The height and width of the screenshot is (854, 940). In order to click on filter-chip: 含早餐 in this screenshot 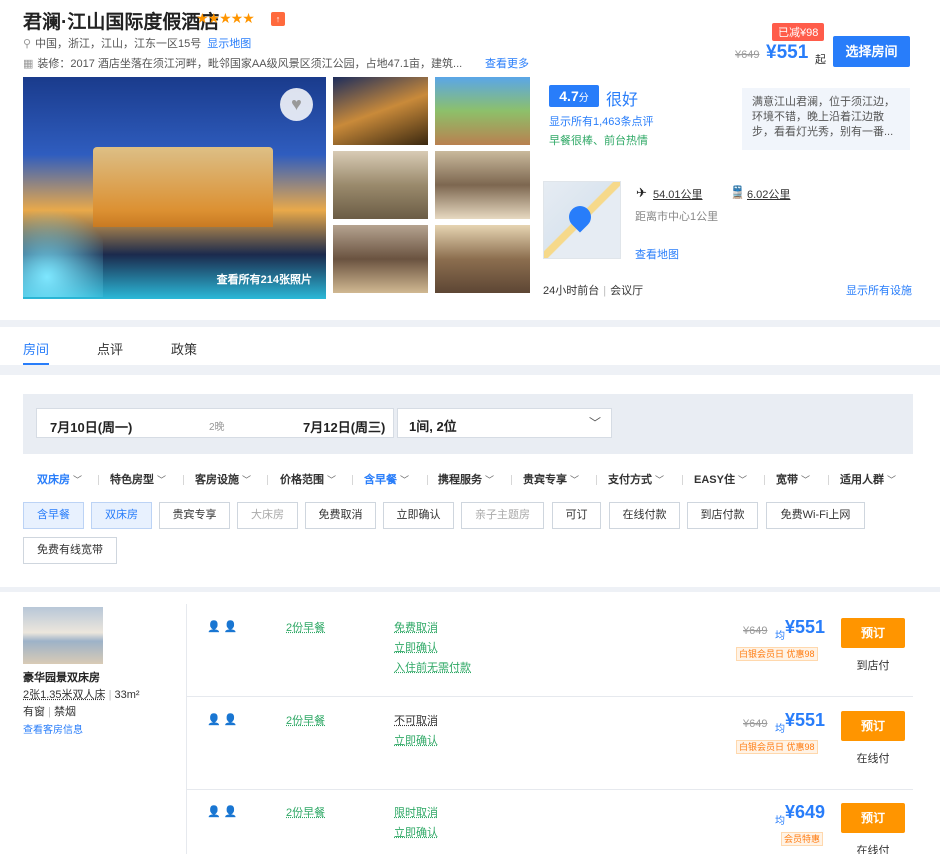, I will do `click(53, 515)`.